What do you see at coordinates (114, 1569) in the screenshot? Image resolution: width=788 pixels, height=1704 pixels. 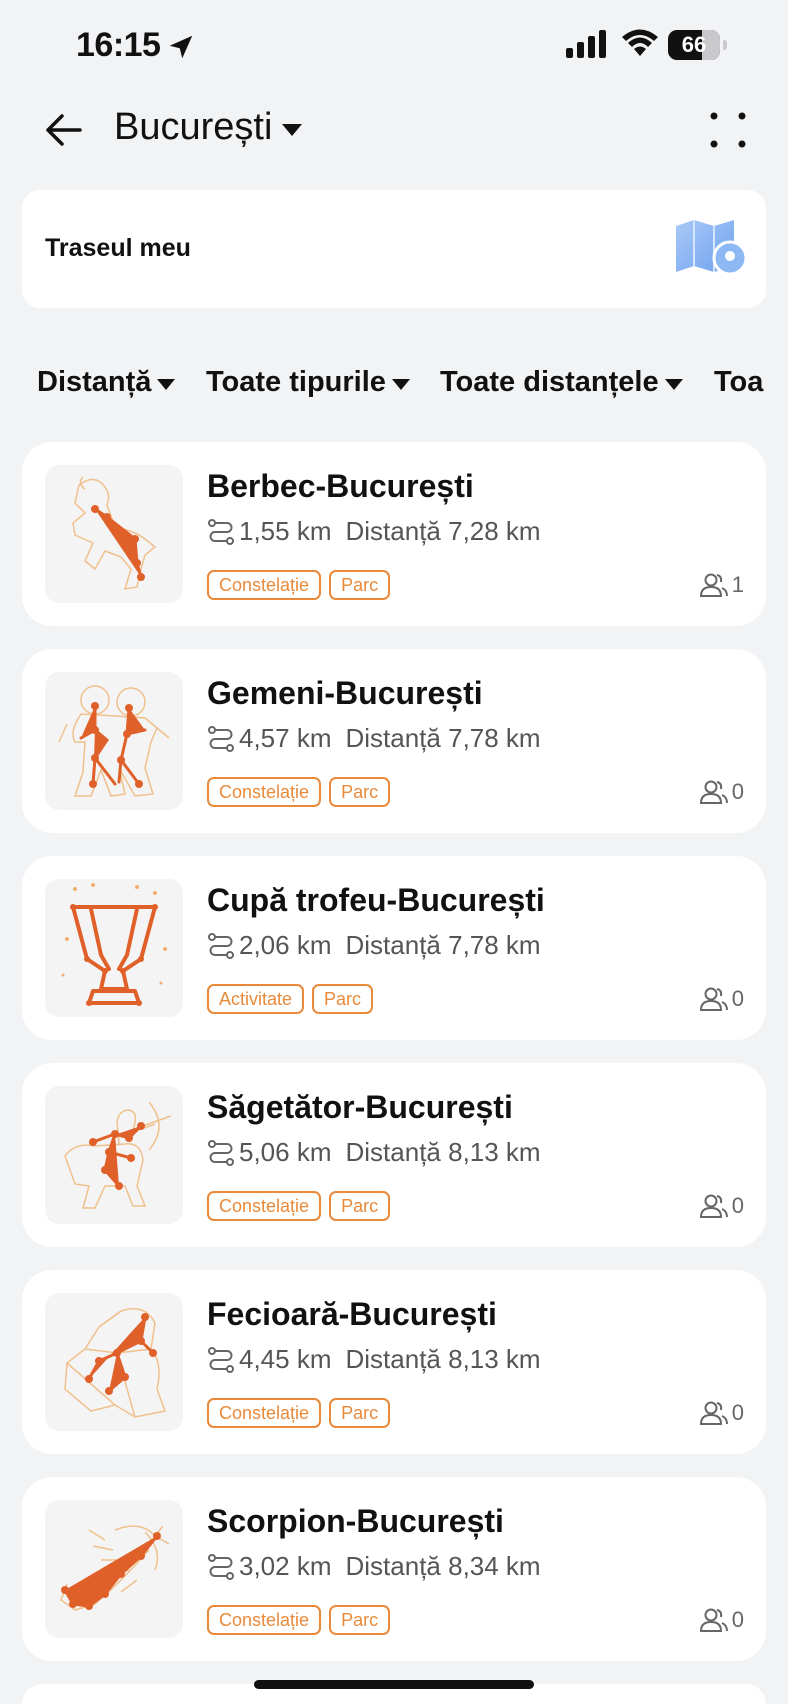 I see `scorpio-constellation-icon` at bounding box center [114, 1569].